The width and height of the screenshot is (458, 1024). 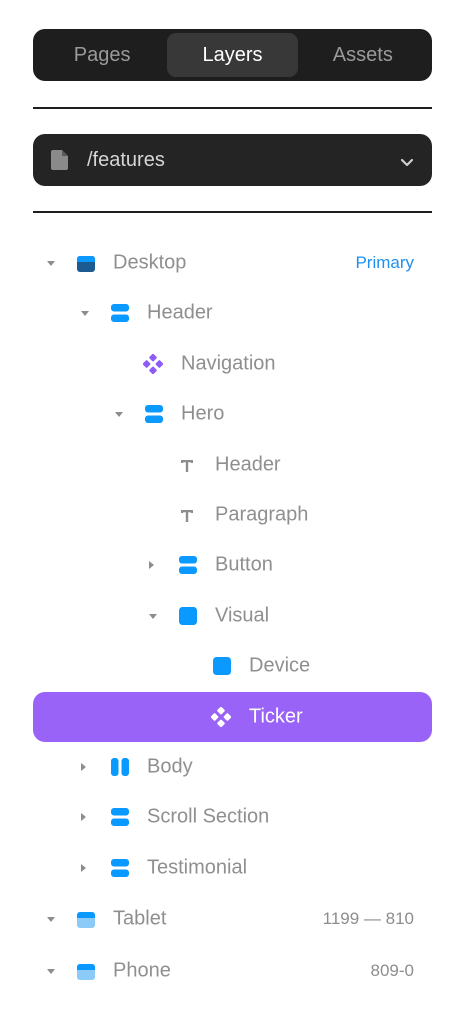 What do you see at coordinates (232, 919) in the screenshot?
I see `layer-row: Tablet 1199 — 810` at bounding box center [232, 919].